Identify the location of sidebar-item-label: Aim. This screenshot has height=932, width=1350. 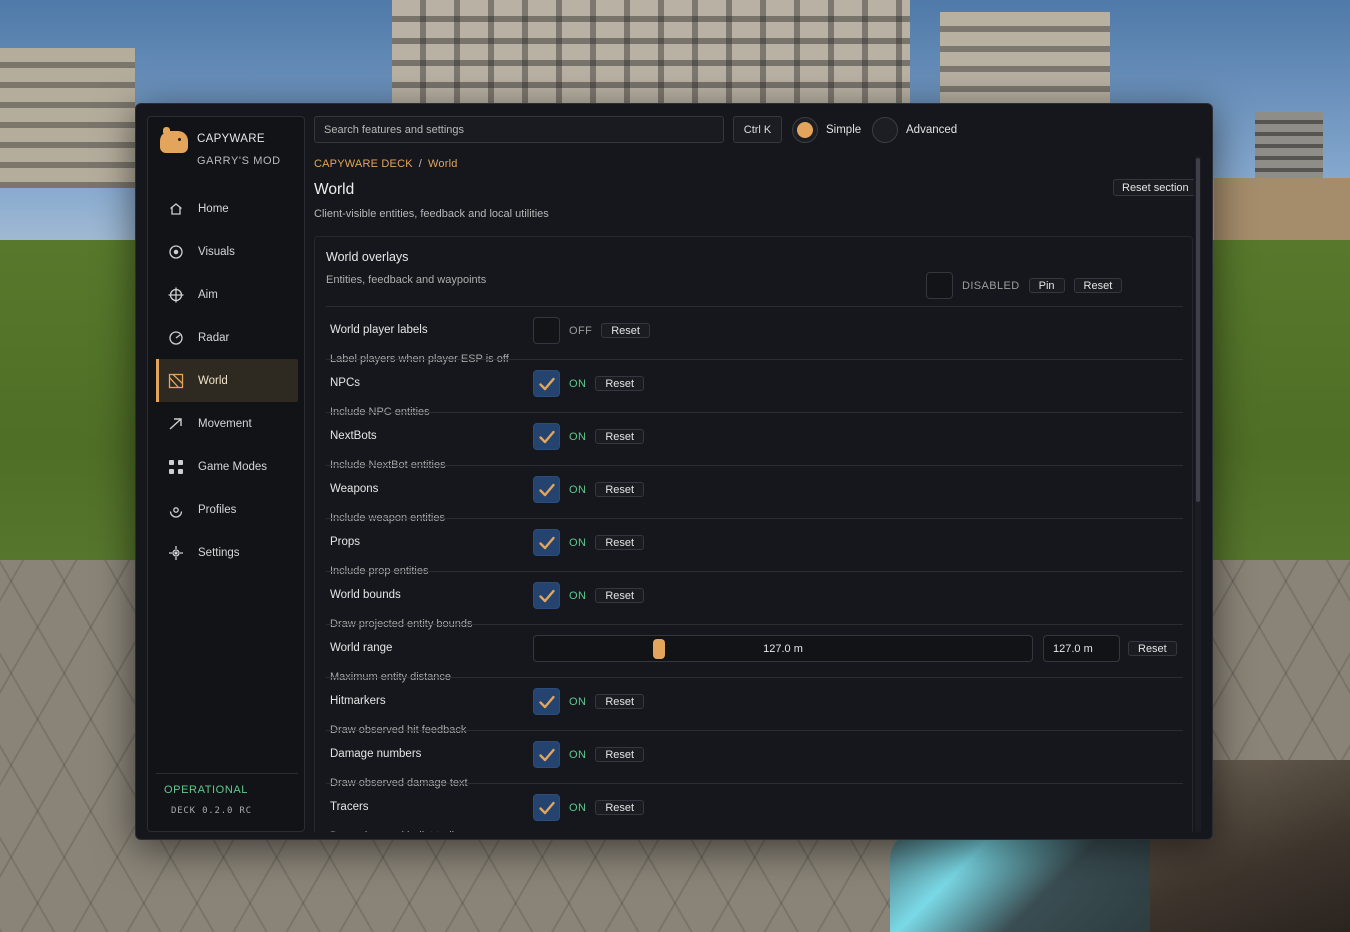
(208, 294).